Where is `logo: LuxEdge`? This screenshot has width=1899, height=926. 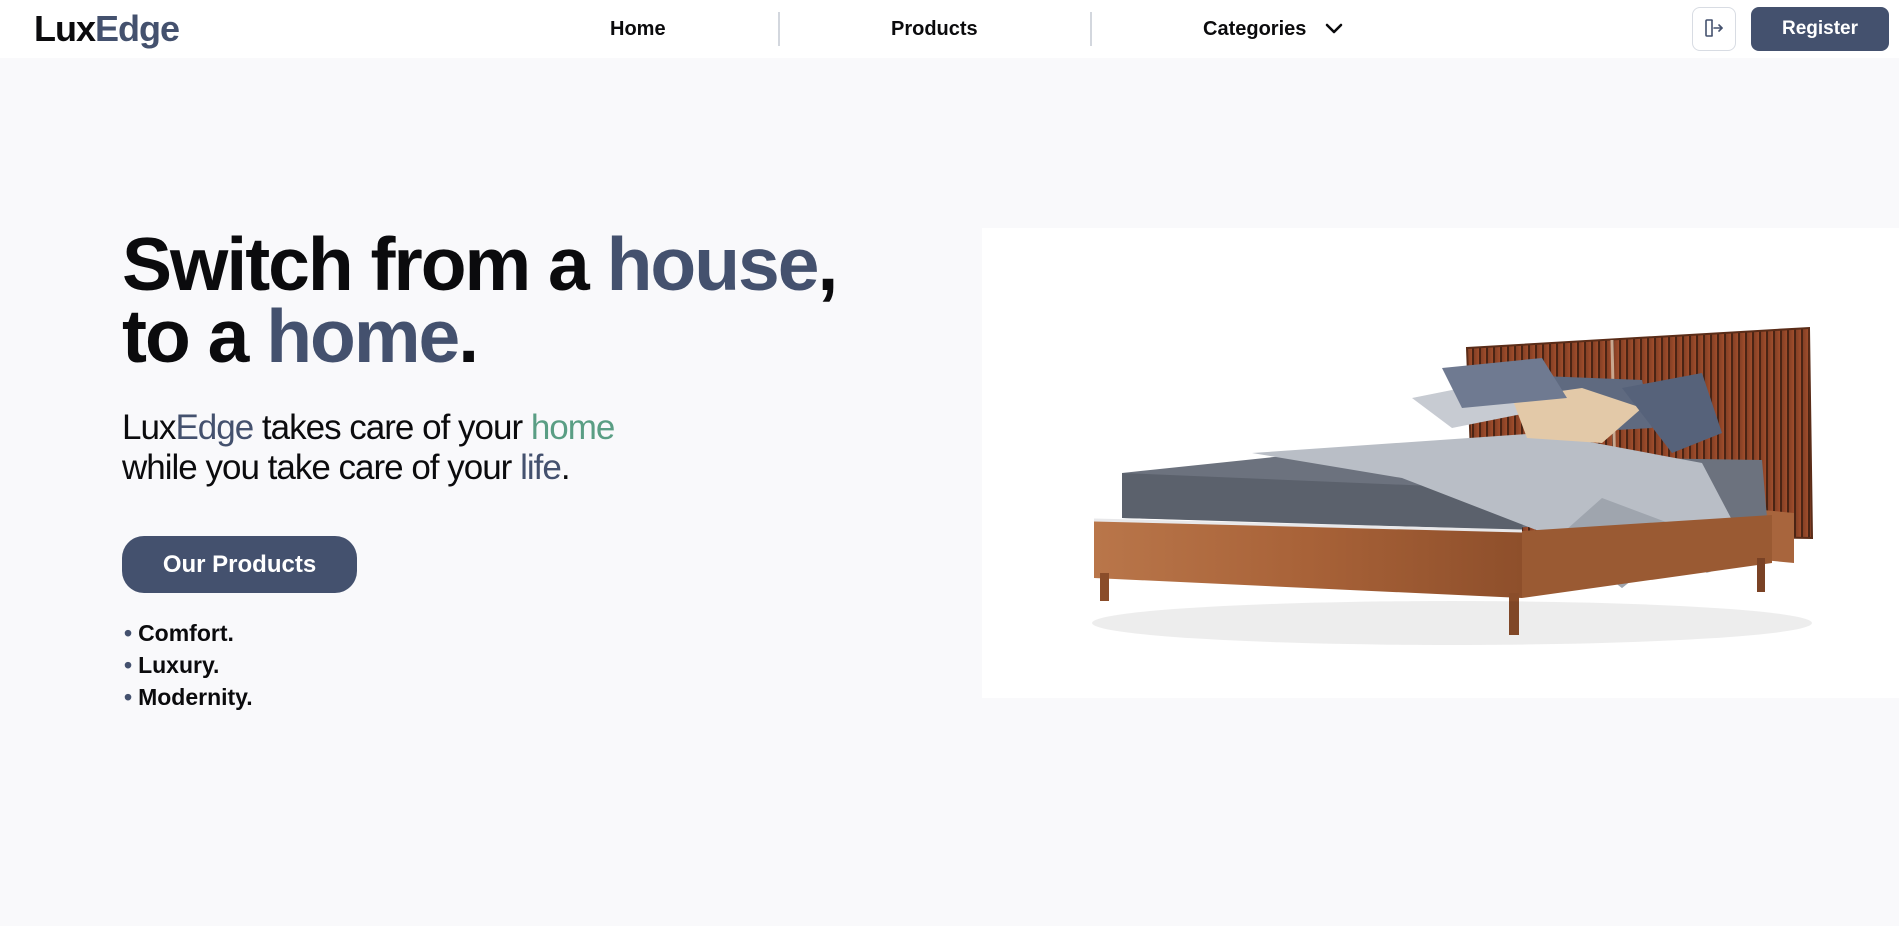 logo: LuxEdge is located at coordinates (107, 29).